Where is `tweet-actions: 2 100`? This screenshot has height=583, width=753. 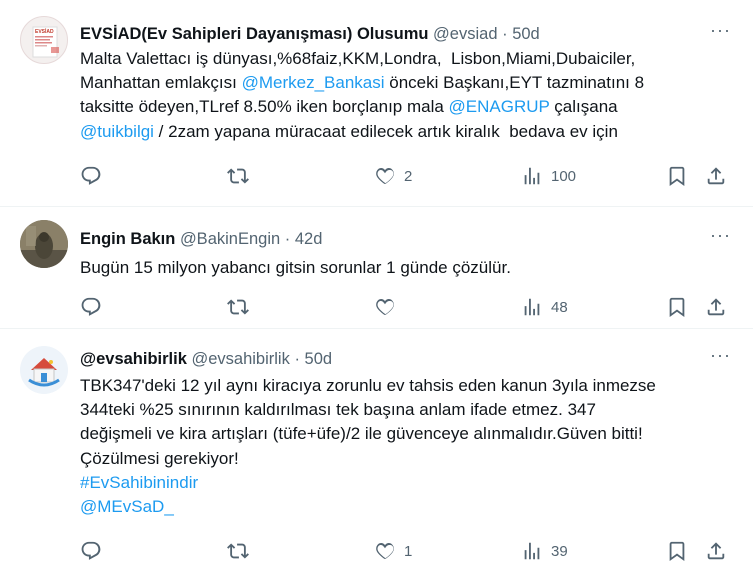 tweet-actions: 2 100 is located at coordinates (408, 177).